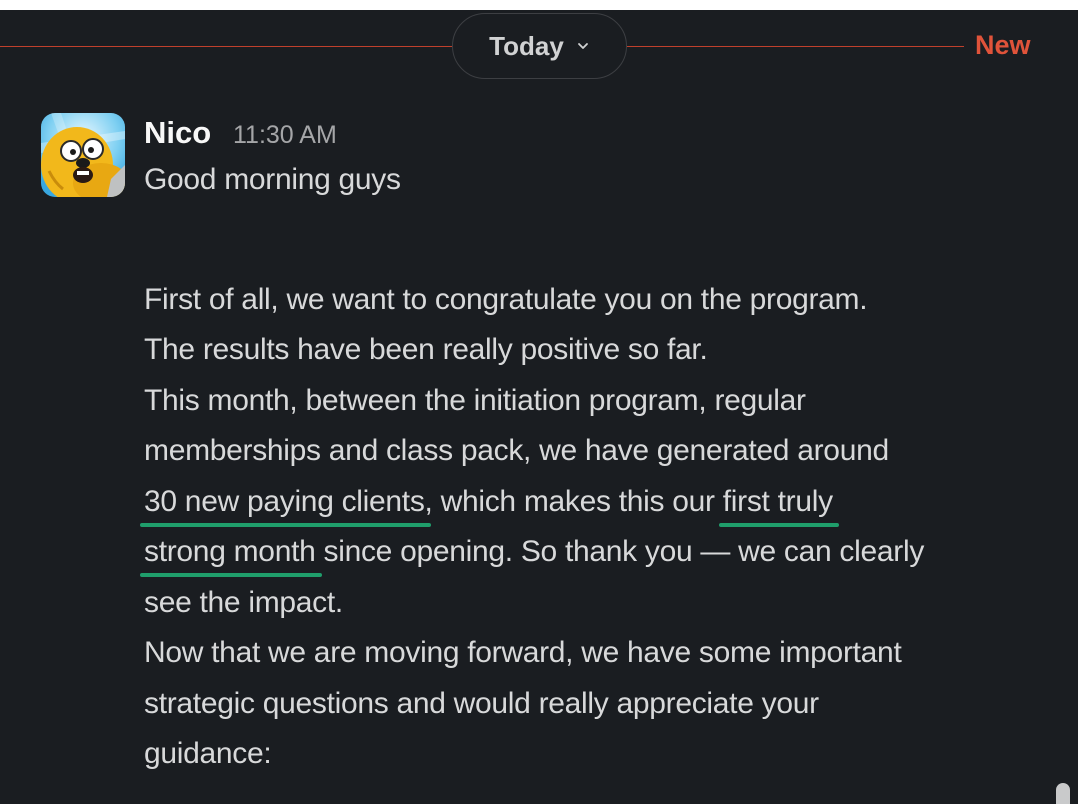  I want to click on date-jump-button: Today, so click(539, 46).